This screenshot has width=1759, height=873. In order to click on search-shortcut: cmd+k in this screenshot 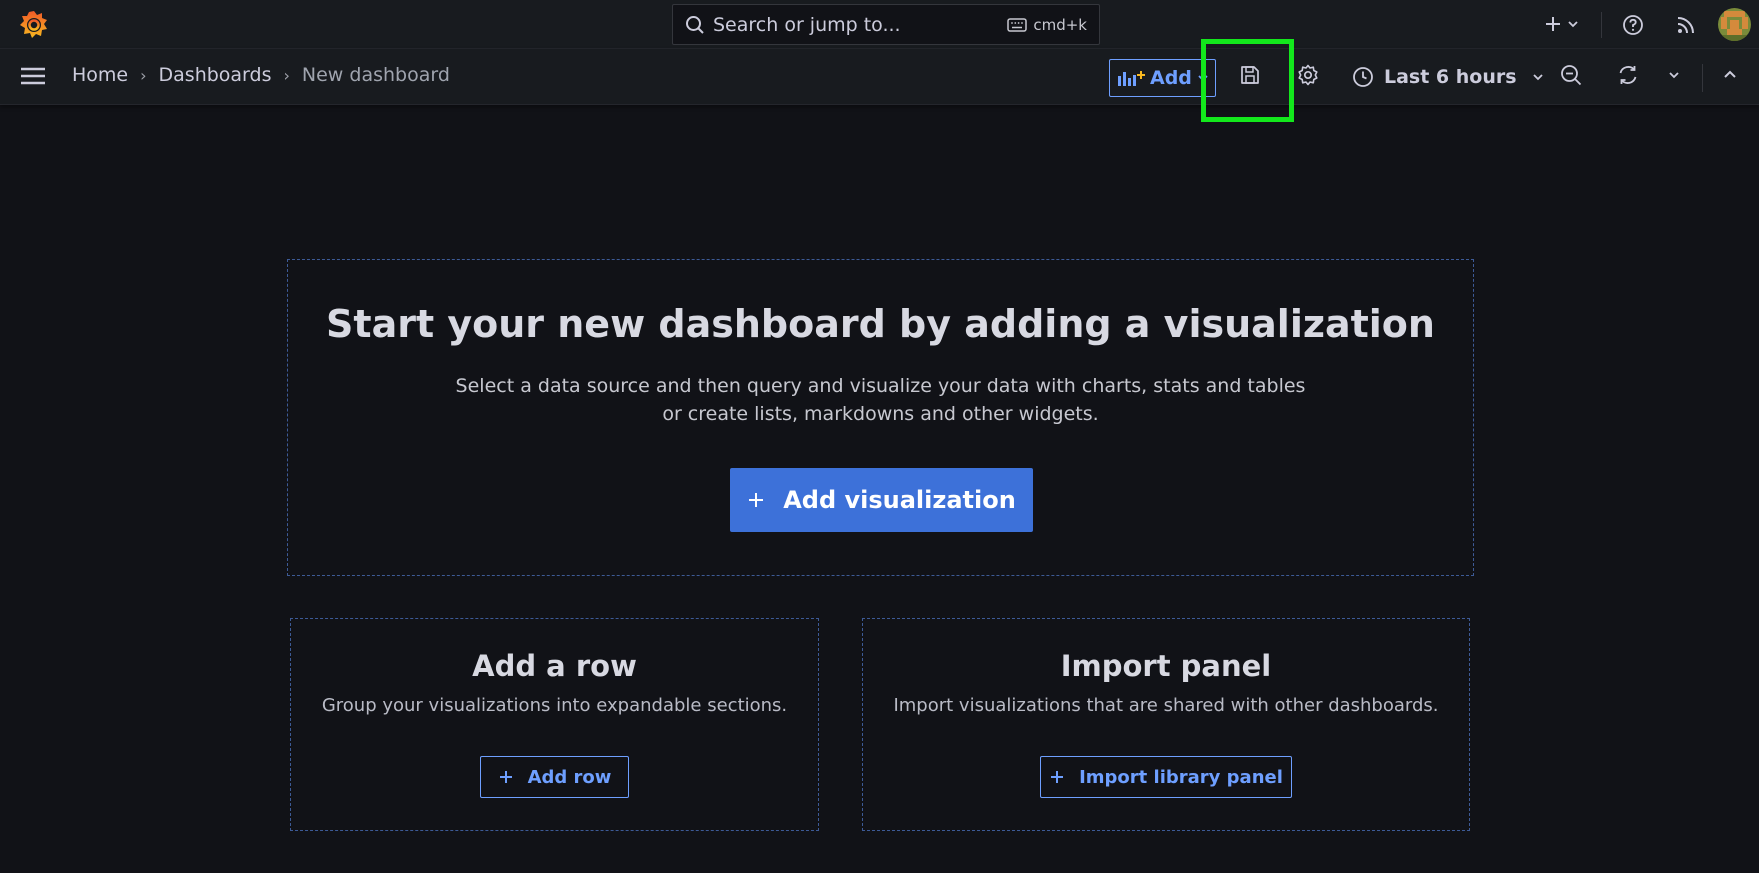, I will do `click(1047, 25)`.